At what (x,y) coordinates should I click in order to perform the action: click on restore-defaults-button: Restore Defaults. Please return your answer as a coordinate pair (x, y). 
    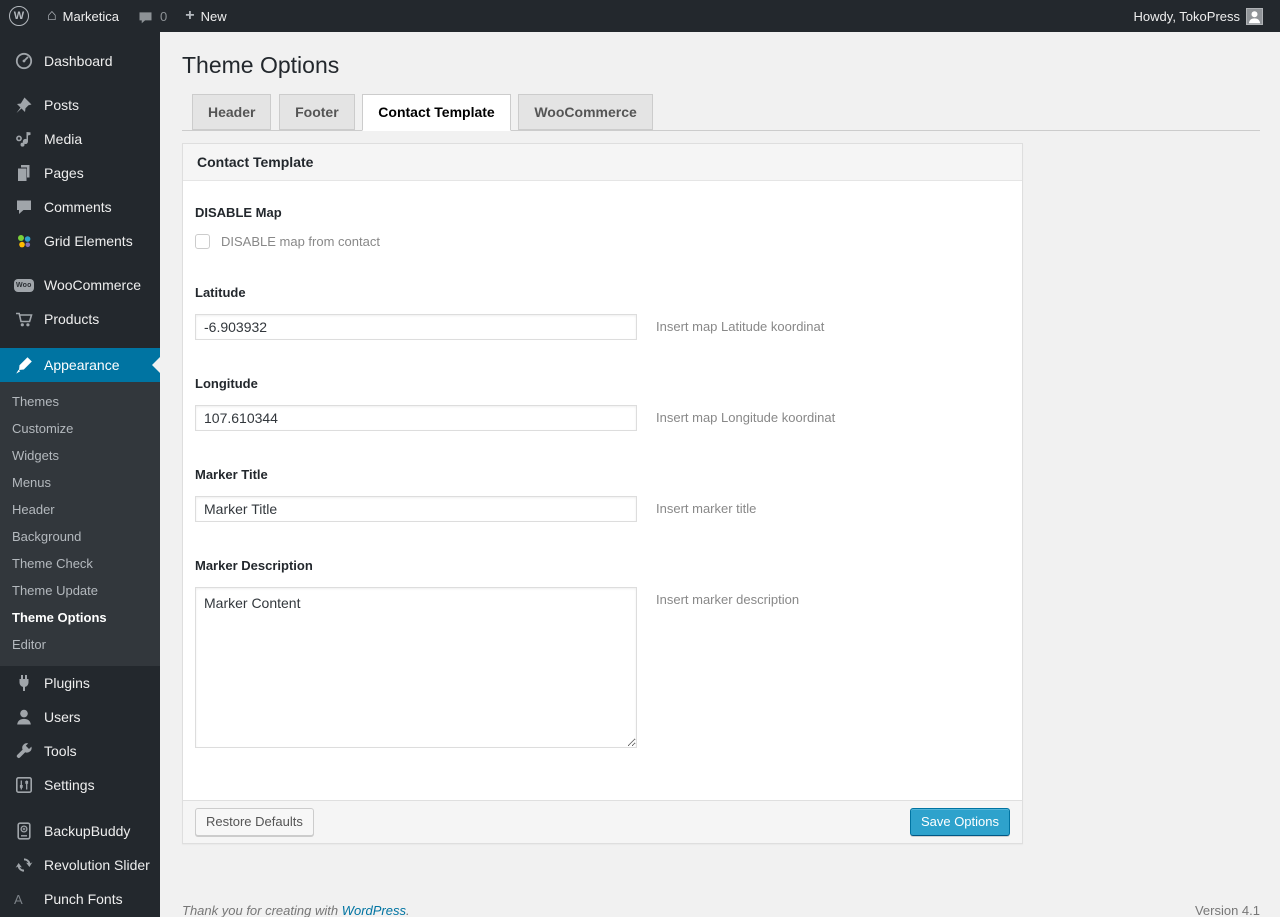
    Looking at the image, I should click on (254, 822).